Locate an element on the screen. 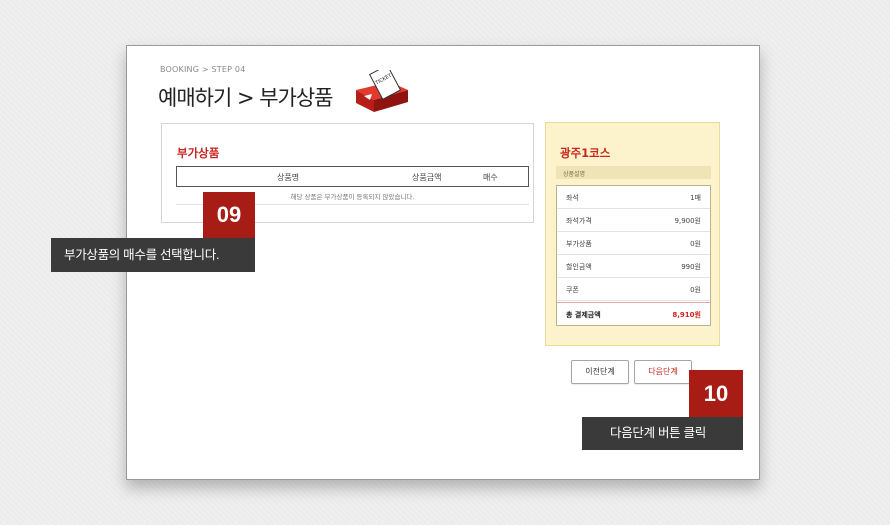 Image resolution: width=890 pixels, height=525 pixels. summary-row-total: 총 결제금액 8,910원 is located at coordinates (633, 313).